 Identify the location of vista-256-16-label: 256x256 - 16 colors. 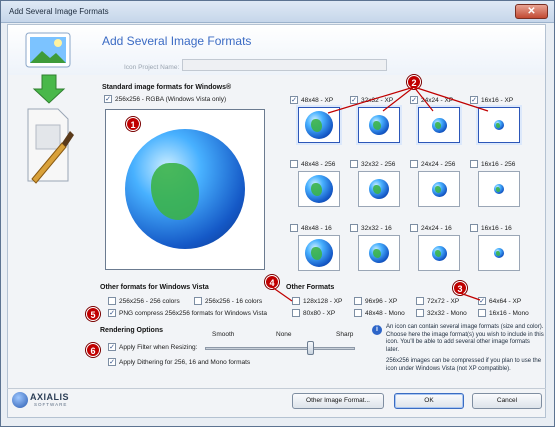
(234, 301).